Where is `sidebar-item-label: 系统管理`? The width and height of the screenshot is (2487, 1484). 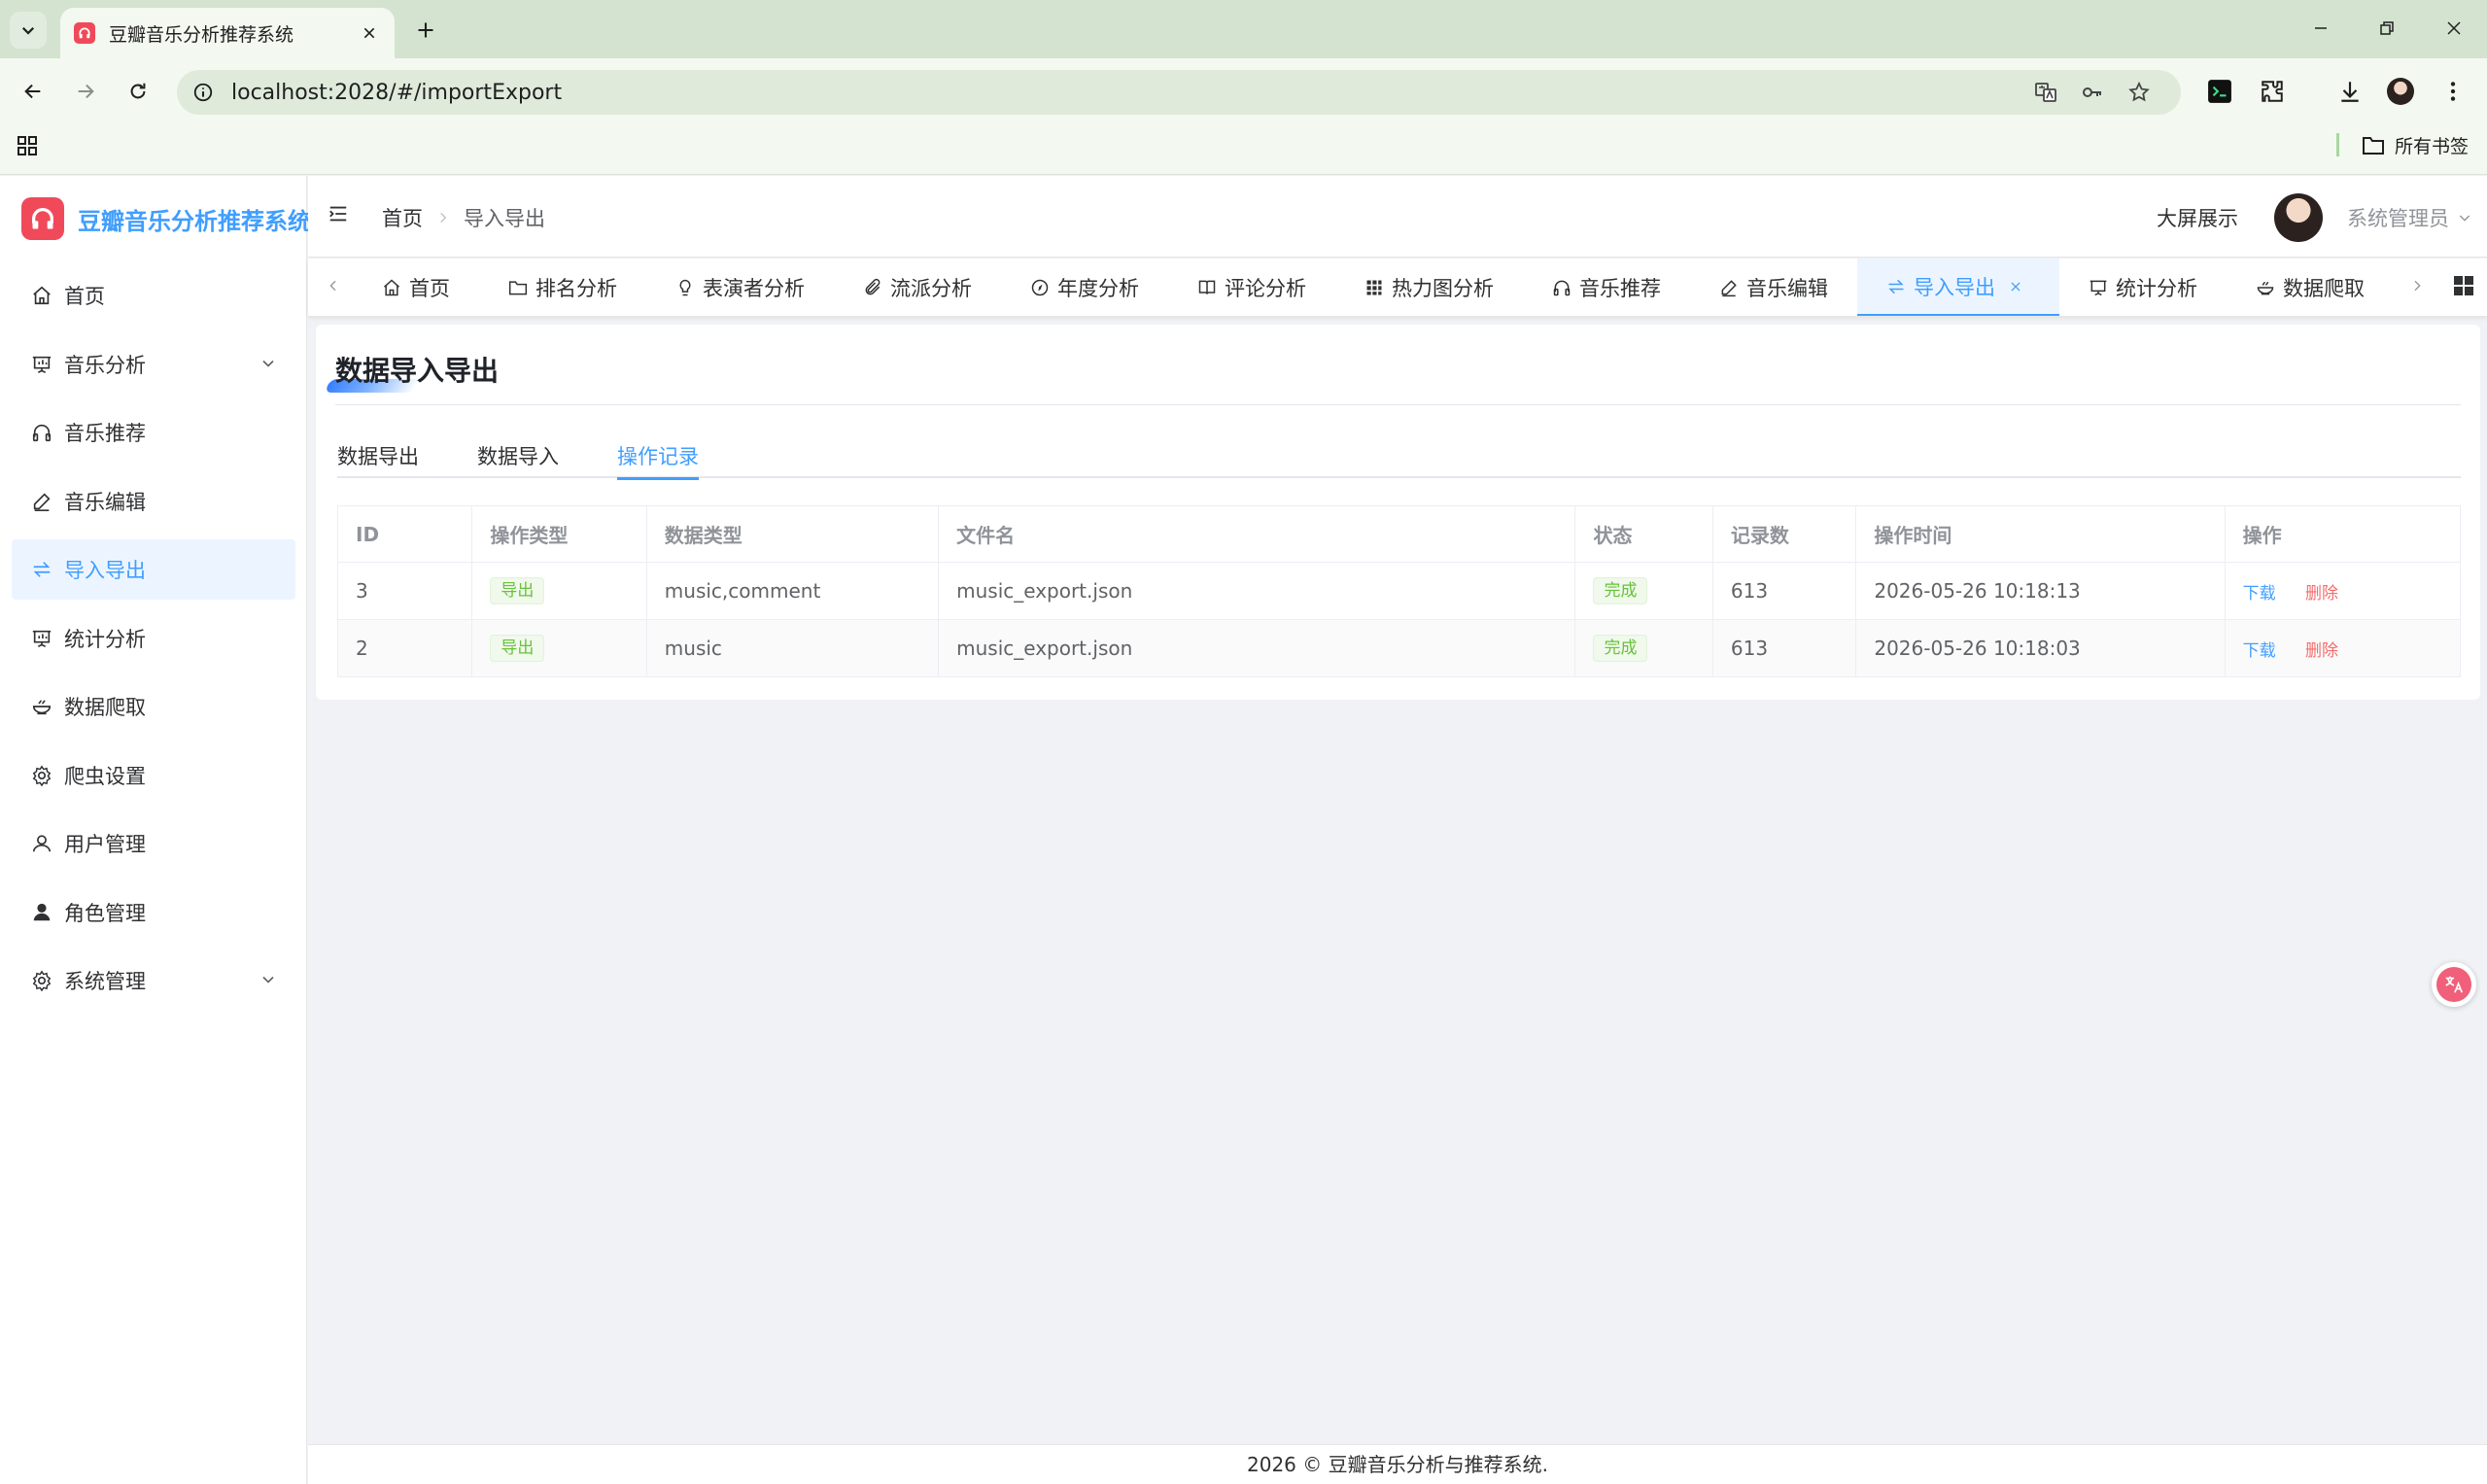
sidebar-item-label: 系统管理 is located at coordinates (105, 981).